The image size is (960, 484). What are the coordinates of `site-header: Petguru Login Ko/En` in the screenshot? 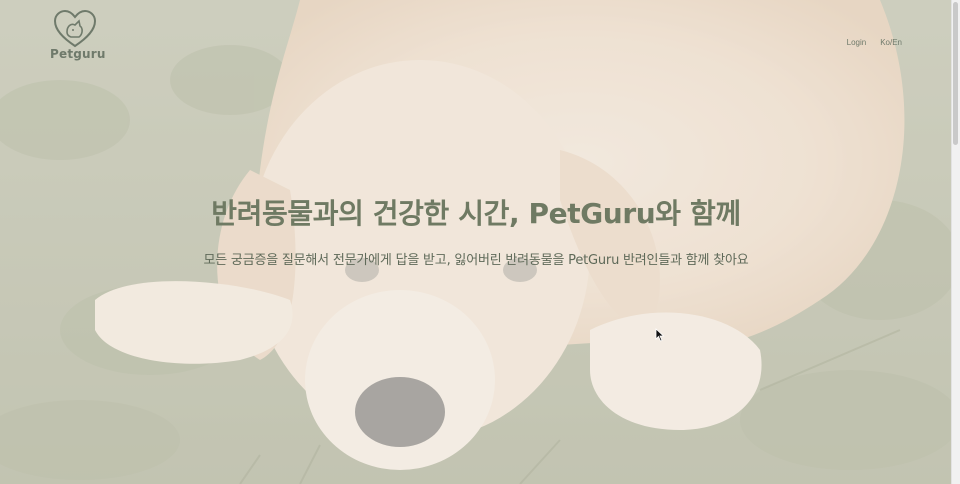 It's located at (476, 35).